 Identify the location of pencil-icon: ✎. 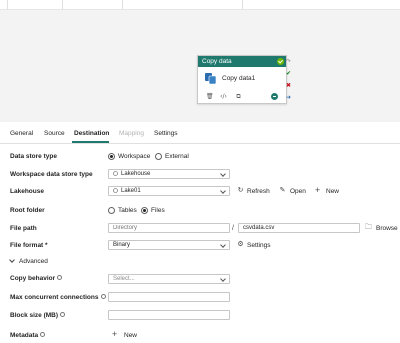
(282, 190).